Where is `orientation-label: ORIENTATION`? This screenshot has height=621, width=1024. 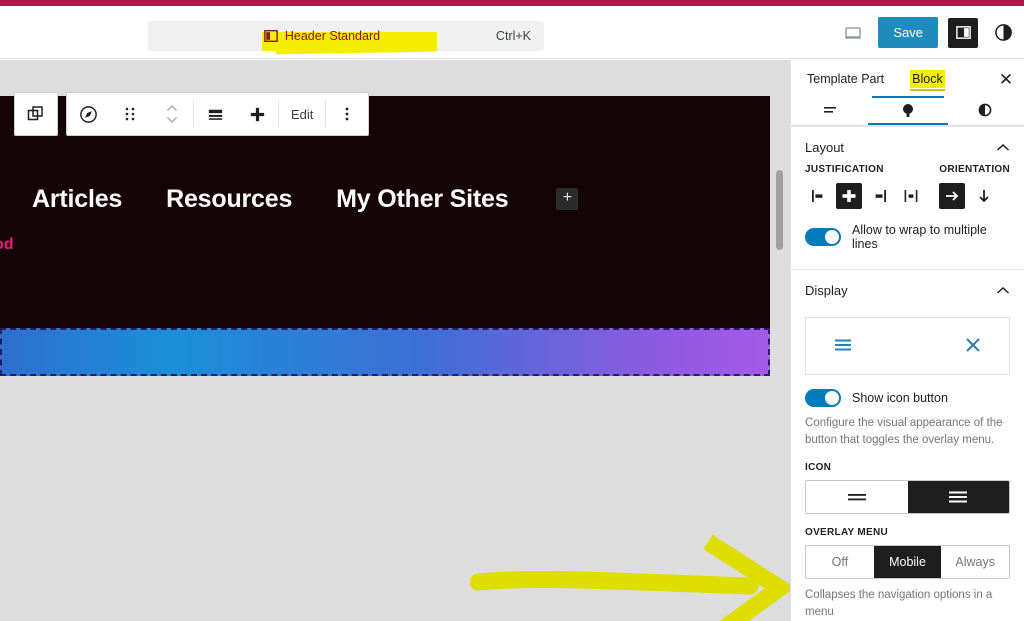
orientation-label: ORIENTATION is located at coordinates (974, 169).